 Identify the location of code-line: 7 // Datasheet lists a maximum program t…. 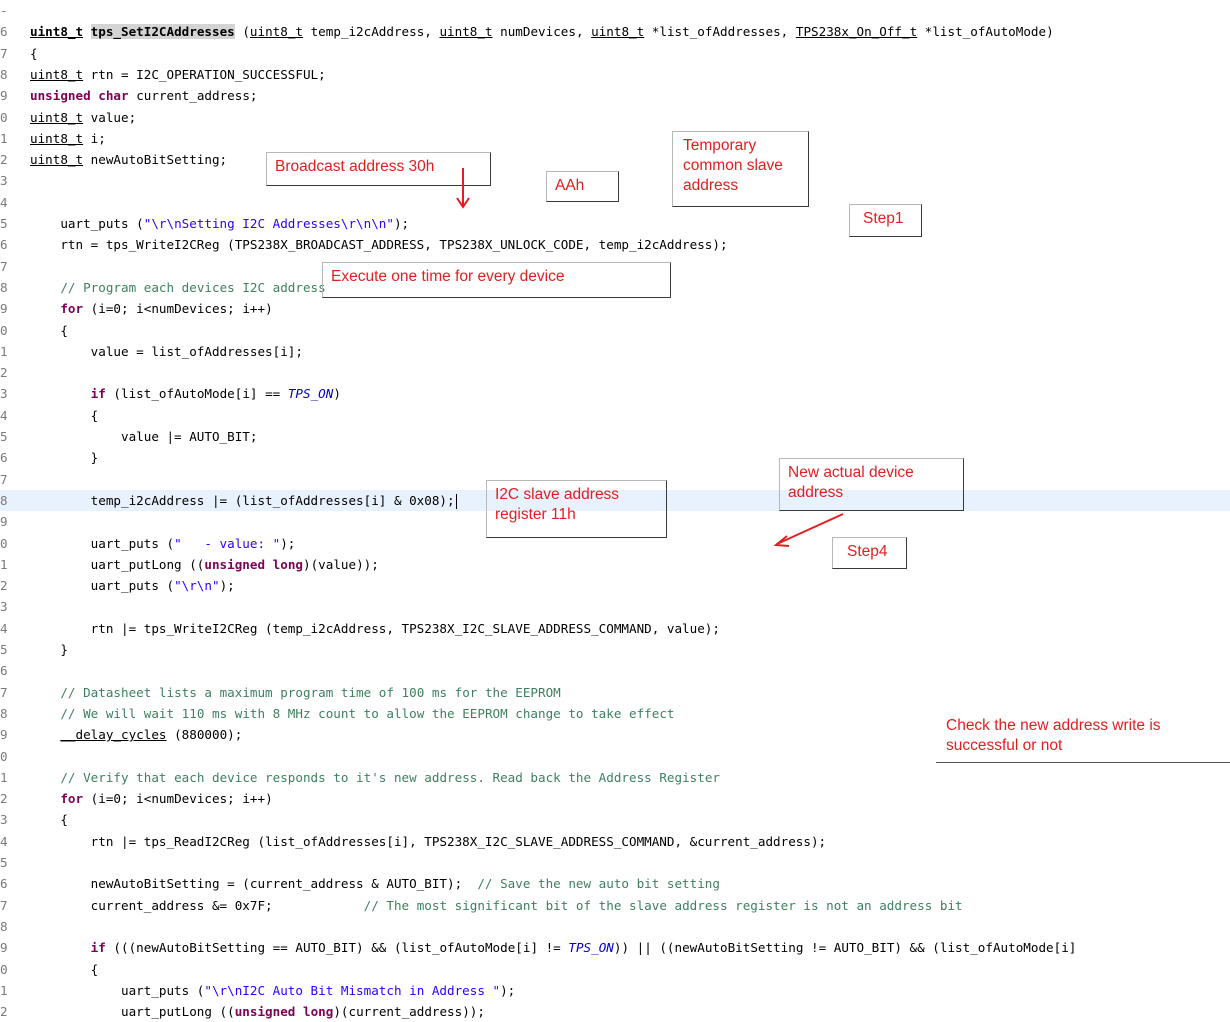
(615, 692).